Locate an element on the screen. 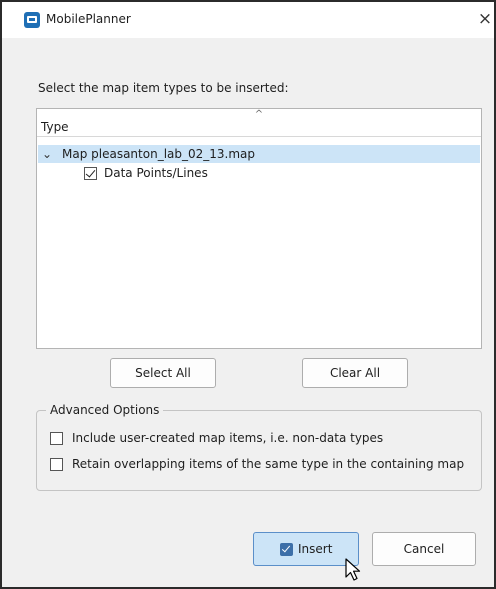 This screenshot has height=589, width=496. select-all-button: Select All is located at coordinates (163, 373).